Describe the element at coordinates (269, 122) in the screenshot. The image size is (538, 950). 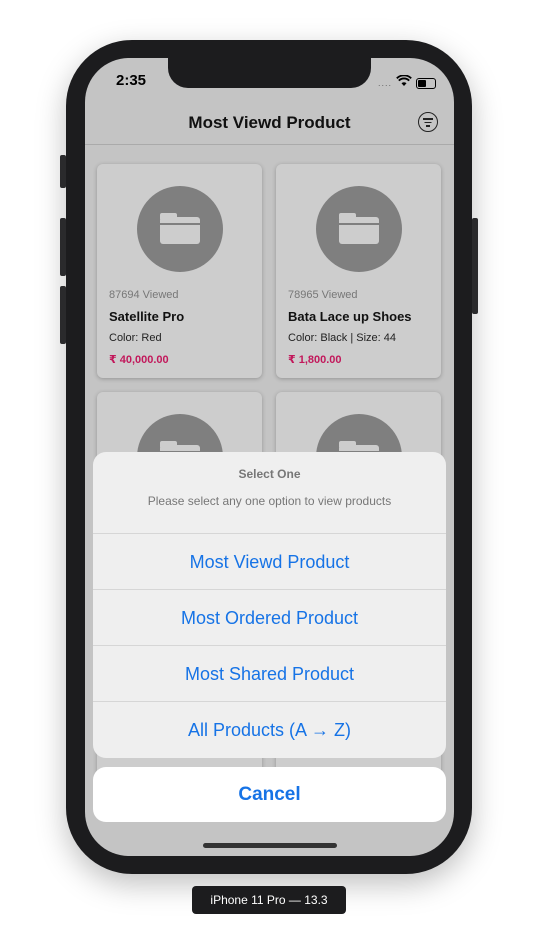
I see `page-title: Most Viewd Product` at that location.